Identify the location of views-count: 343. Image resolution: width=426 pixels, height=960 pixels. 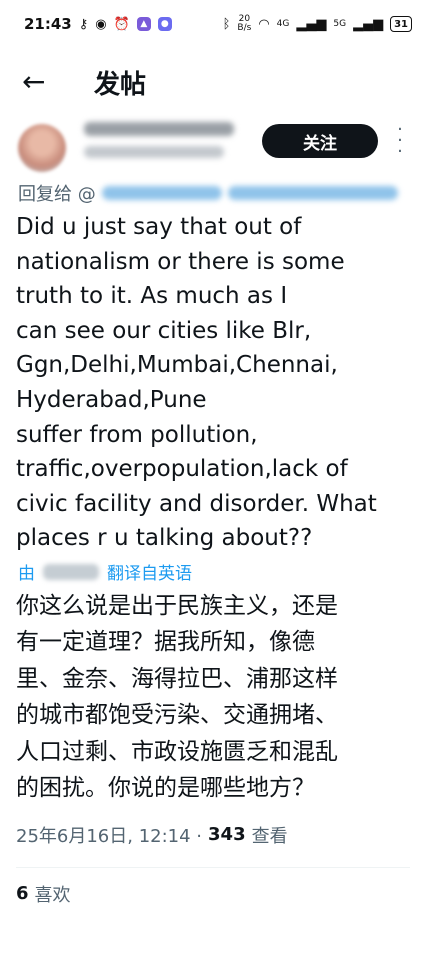
(227, 835).